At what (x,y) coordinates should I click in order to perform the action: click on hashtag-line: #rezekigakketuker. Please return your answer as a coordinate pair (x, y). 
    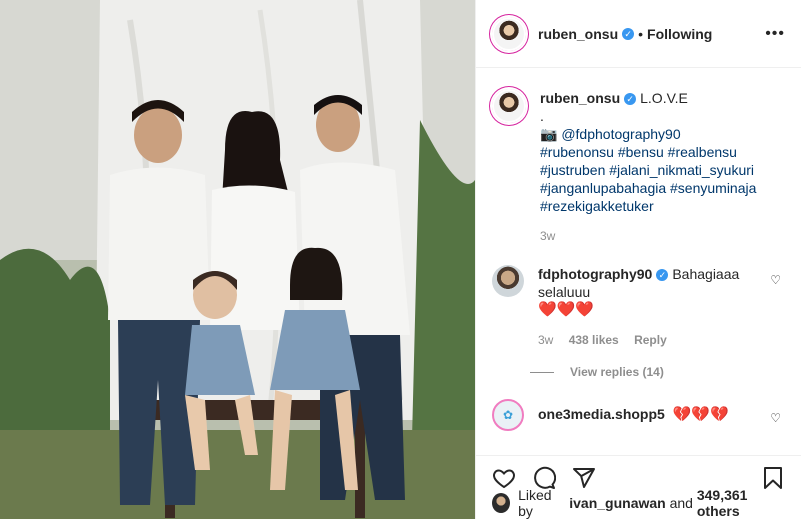
    Looking at the image, I should click on (648, 206).